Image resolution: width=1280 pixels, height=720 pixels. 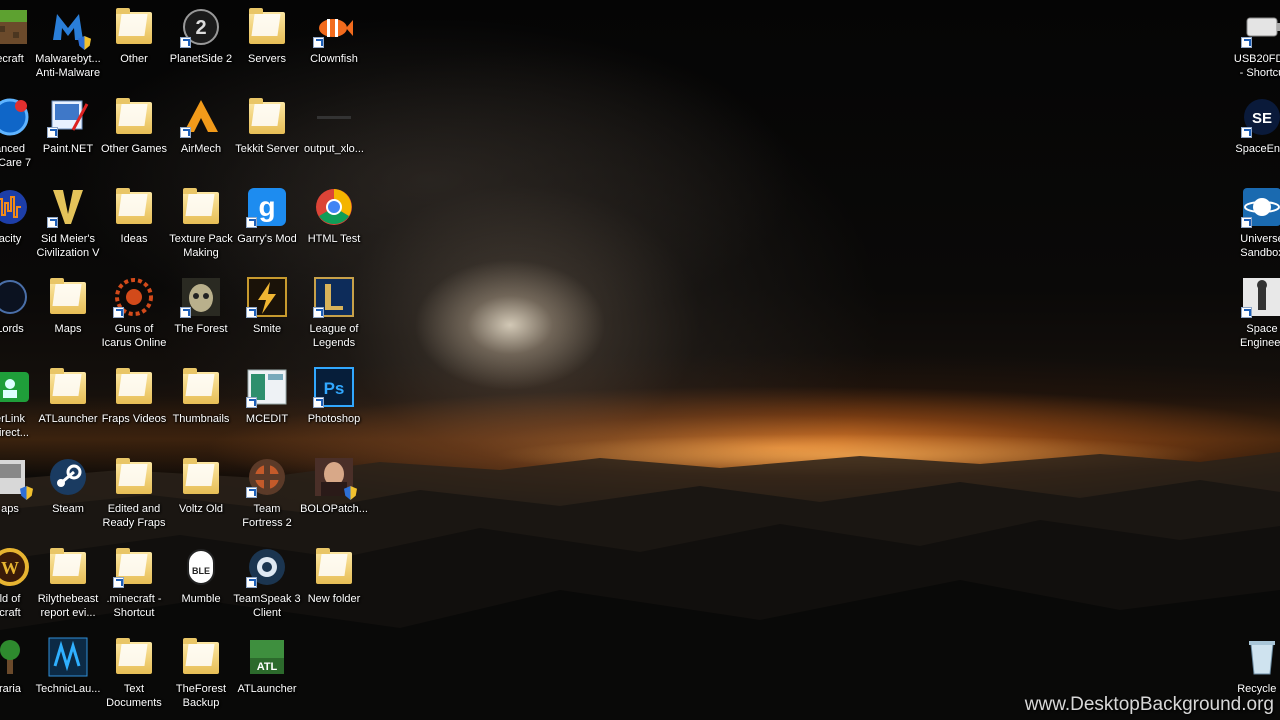 I want to click on malware-icon, so click(x=69, y=28).